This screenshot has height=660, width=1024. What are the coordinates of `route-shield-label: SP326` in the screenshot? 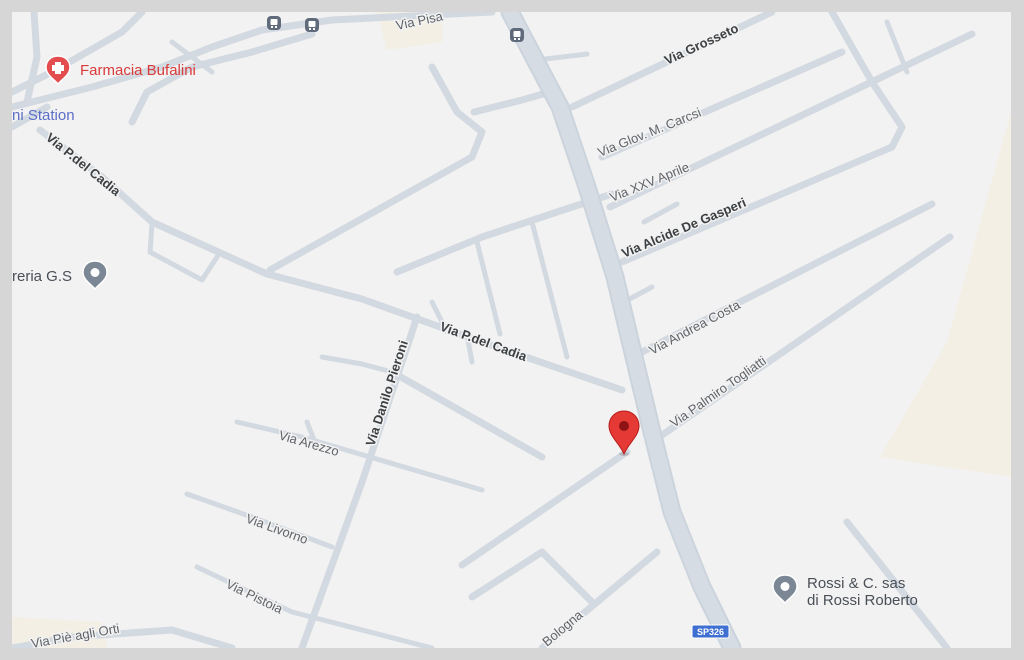 It's located at (710, 632).